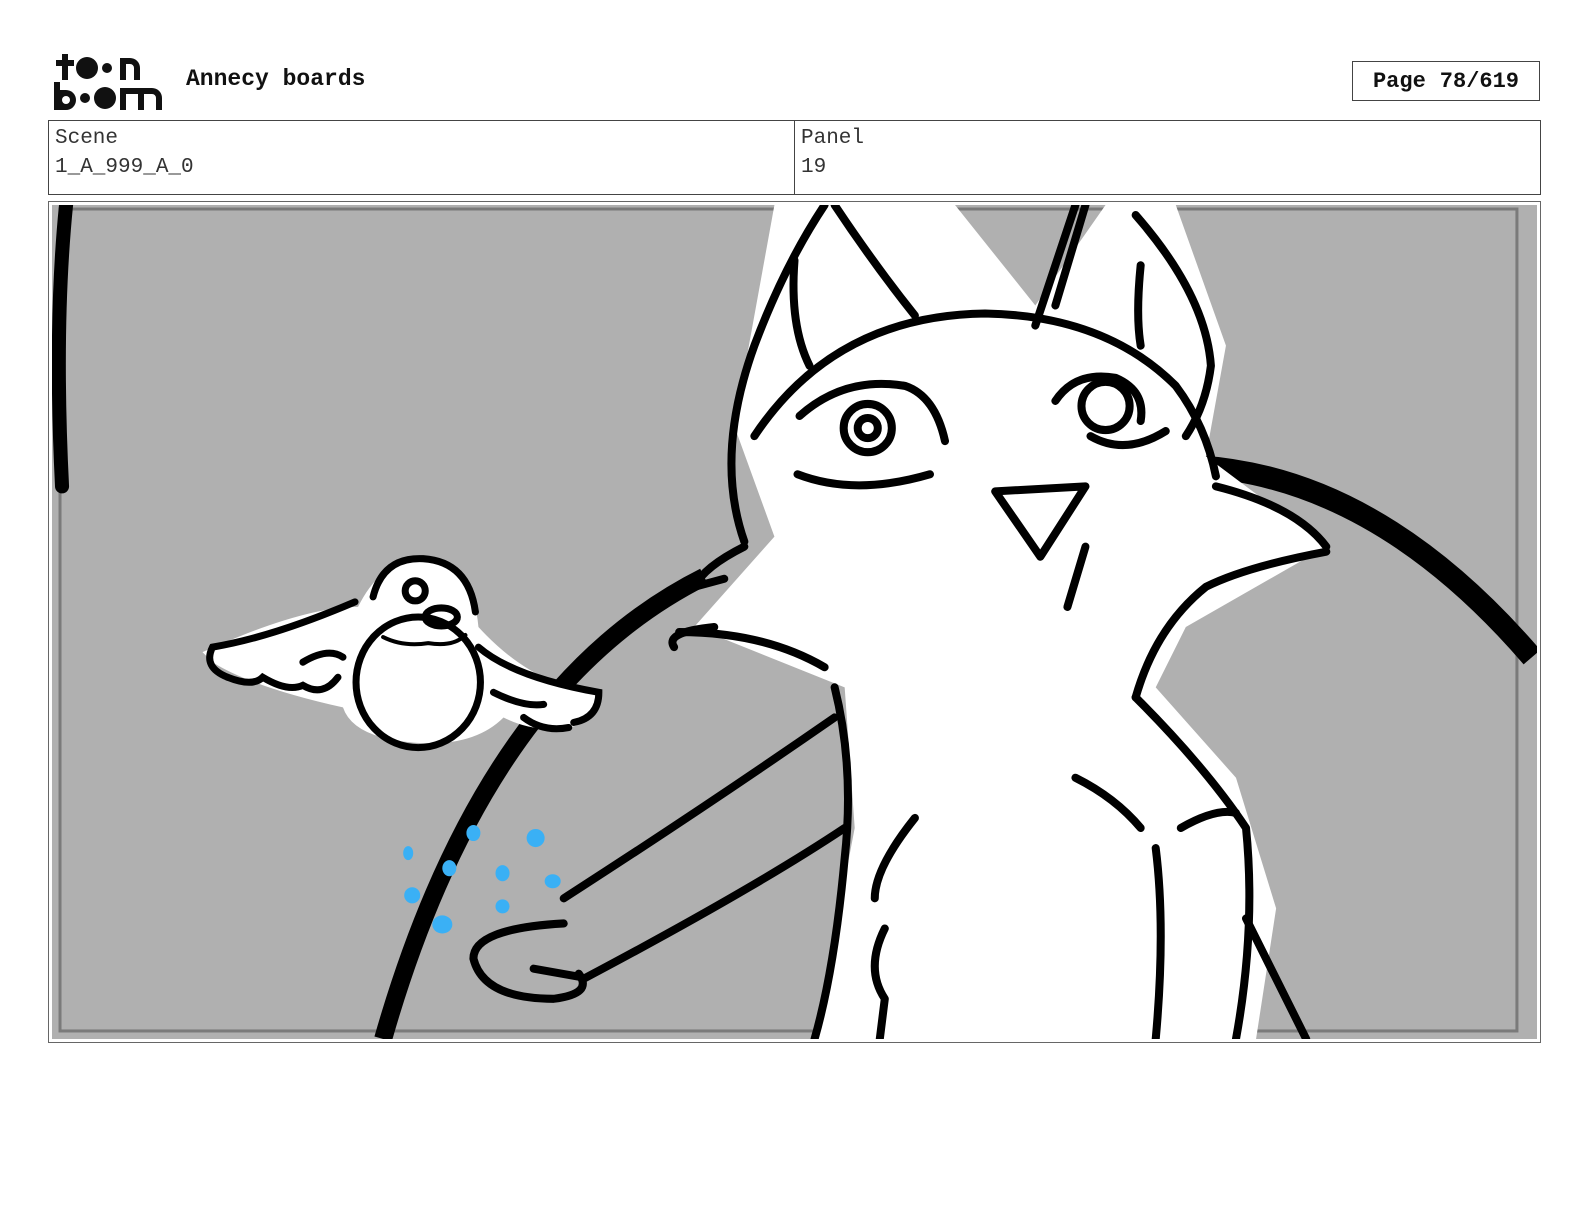  I want to click on scene-label: Scene, so click(87, 138).